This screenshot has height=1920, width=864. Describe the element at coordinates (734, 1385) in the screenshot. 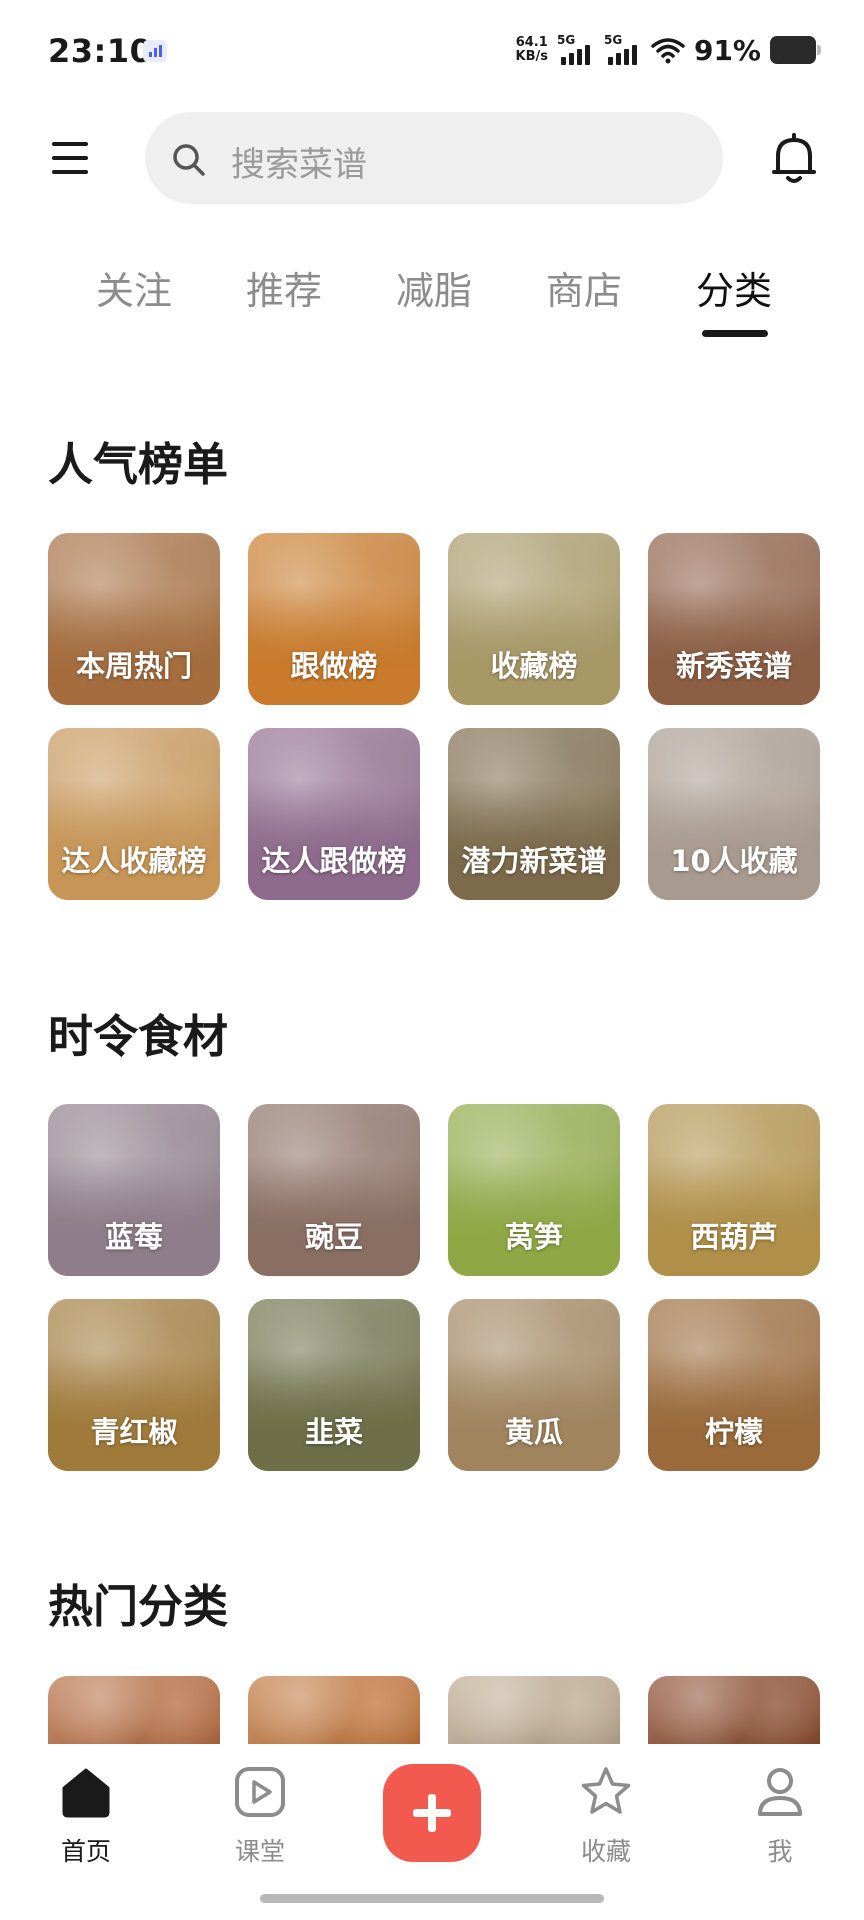

I see `category-tile: 柠檬` at that location.